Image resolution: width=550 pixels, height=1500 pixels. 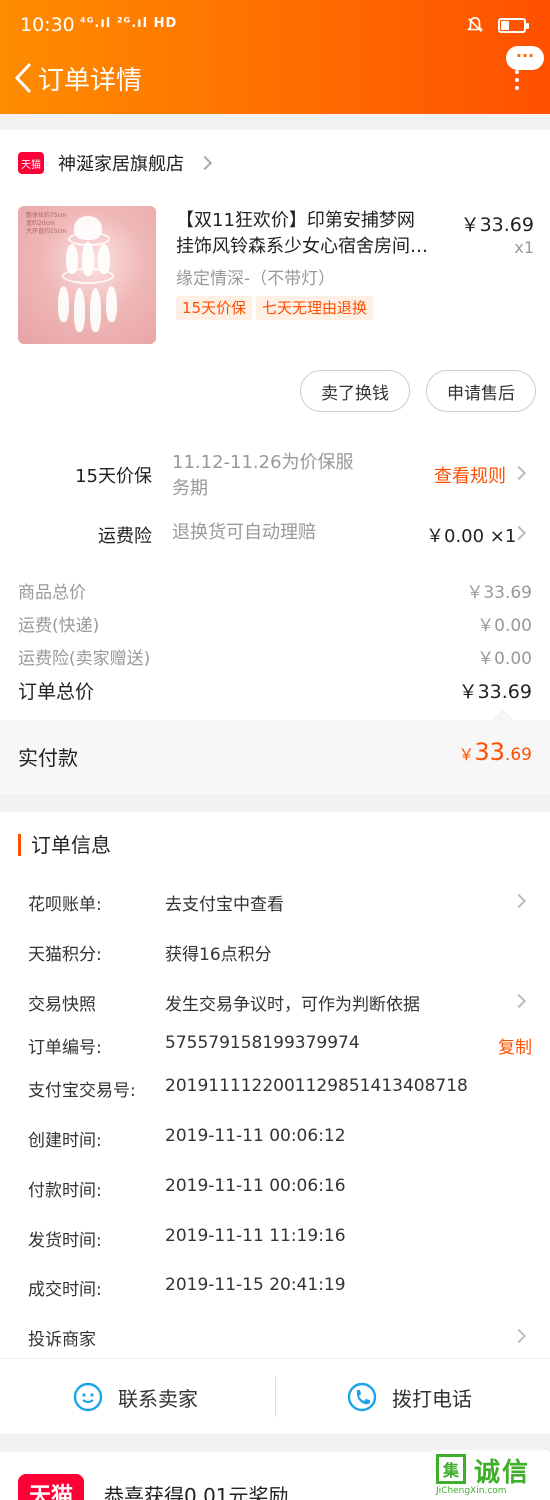 I want to click on paid-label: 实付款, so click(x=48, y=758).